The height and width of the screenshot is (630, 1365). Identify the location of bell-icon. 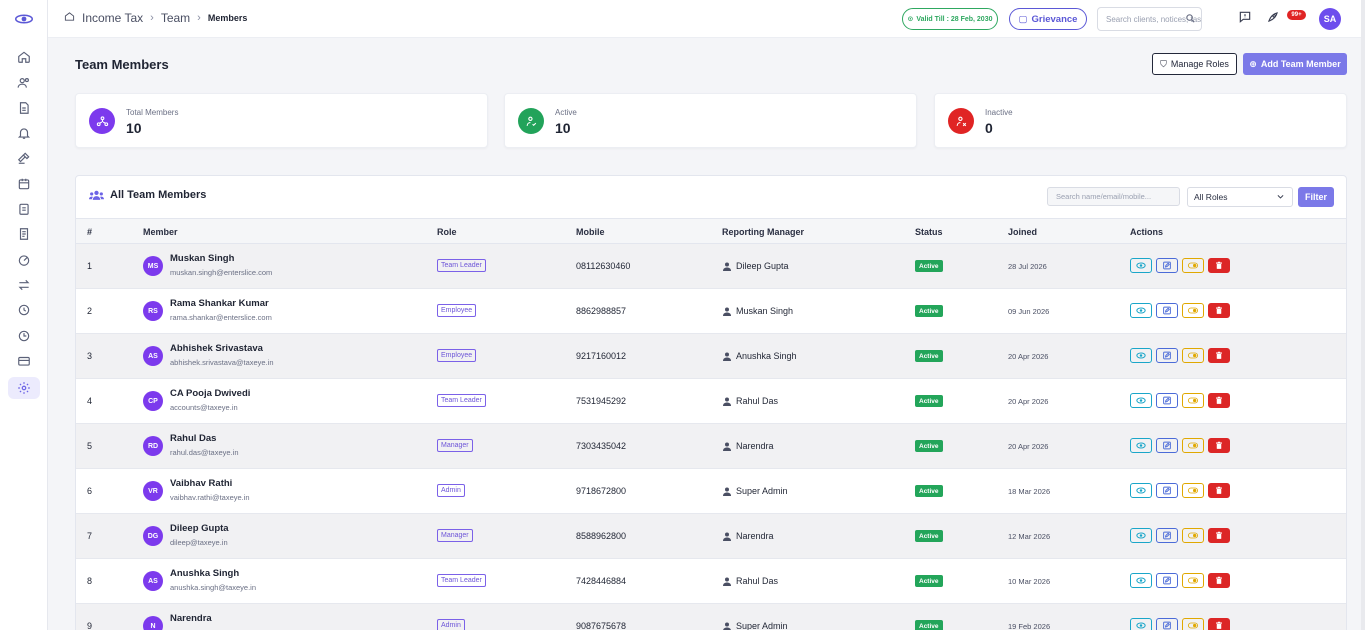
(24, 133).